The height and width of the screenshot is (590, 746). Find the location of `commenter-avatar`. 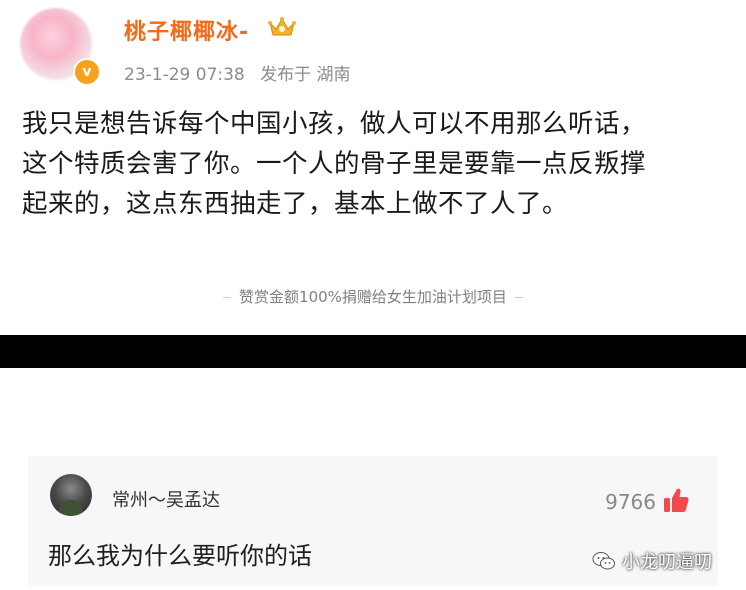

commenter-avatar is located at coordinates (71, 495).